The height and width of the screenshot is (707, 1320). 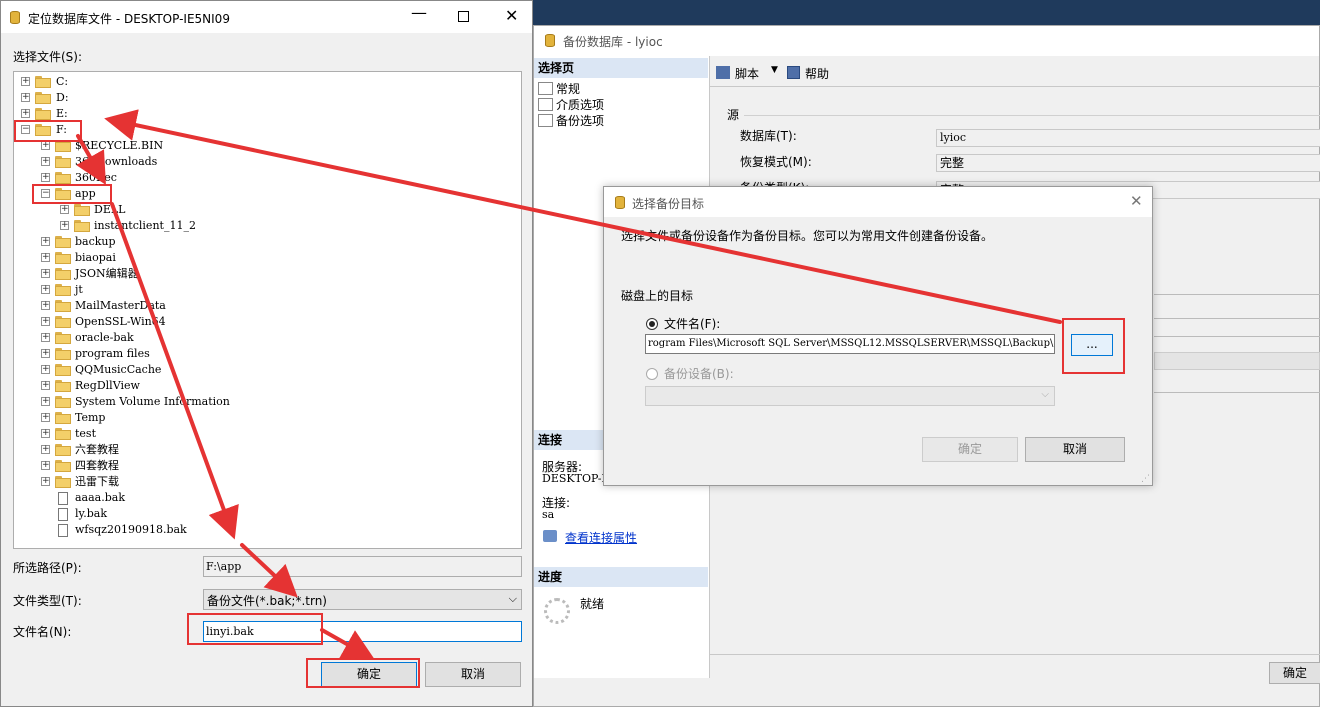 What do you see at coordinates (174, 371) in the screenshot?
I see `arrow-app-to-type` at bounding box center [174, 371].